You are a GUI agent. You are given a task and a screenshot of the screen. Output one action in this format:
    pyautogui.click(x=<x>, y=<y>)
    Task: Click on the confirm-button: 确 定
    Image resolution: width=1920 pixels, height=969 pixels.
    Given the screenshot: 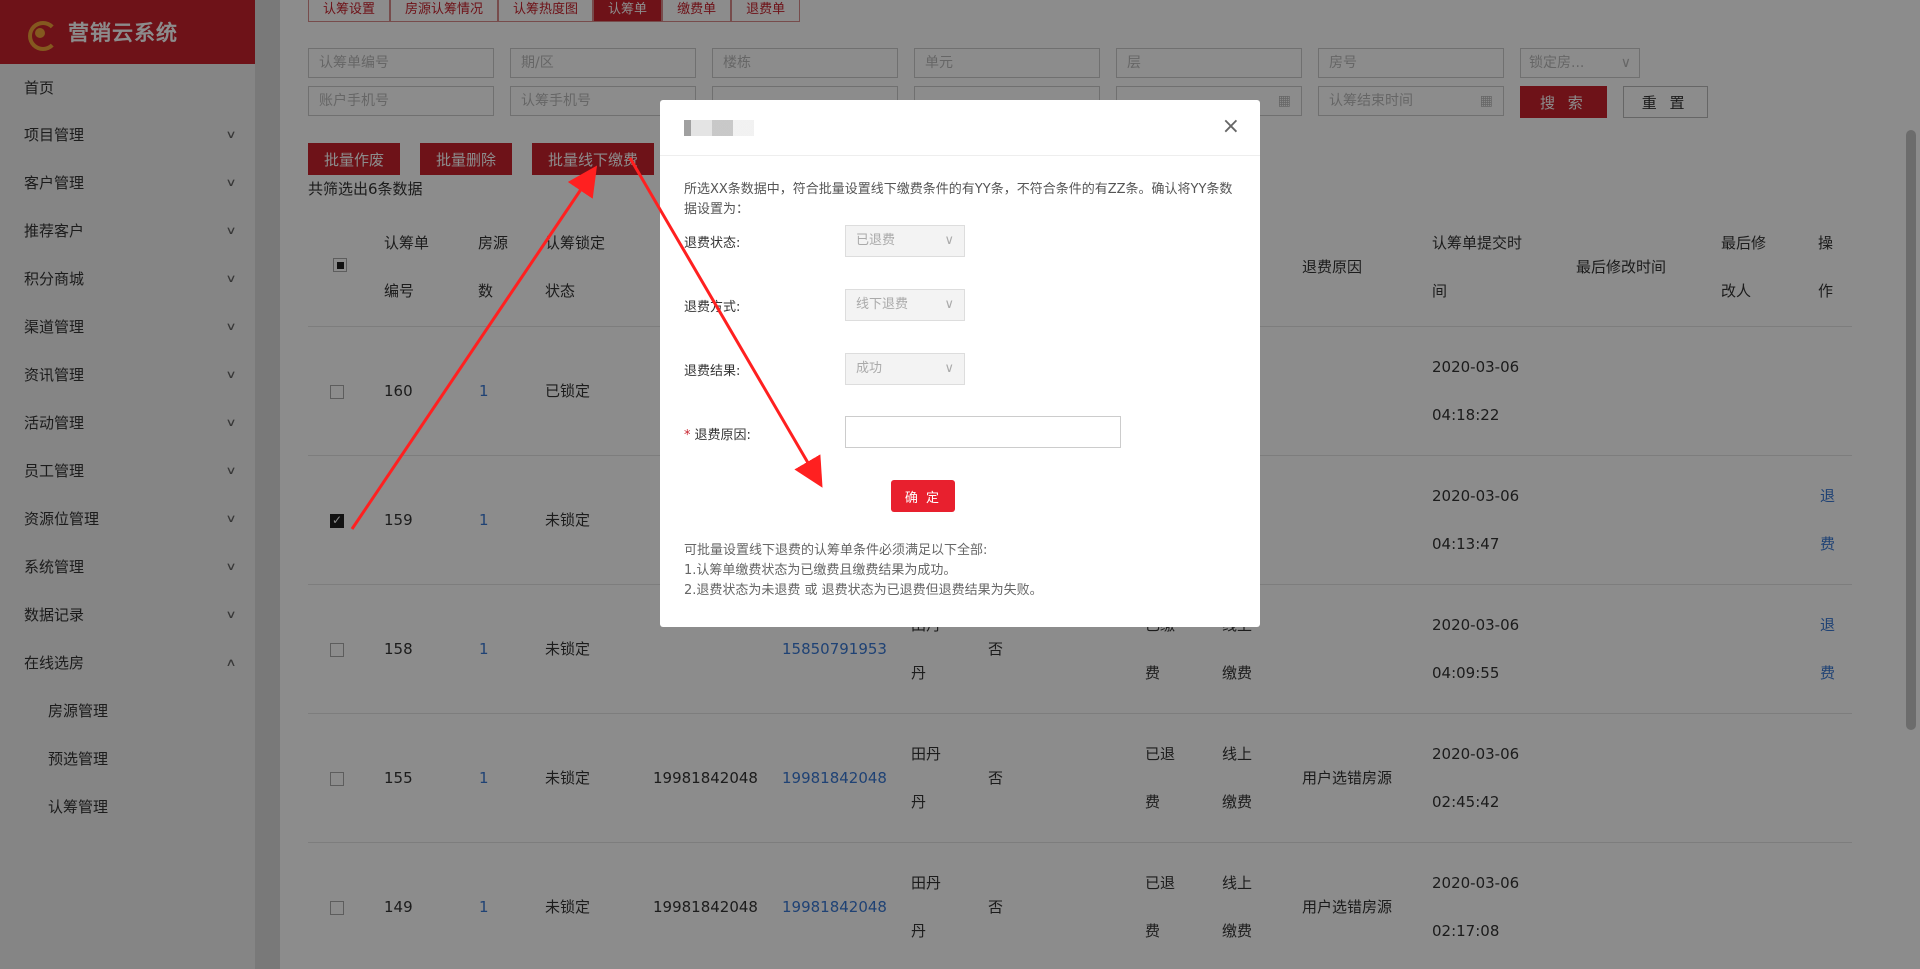 What is the action you would take?
    pyautogui.click(x=923, y=496)
    